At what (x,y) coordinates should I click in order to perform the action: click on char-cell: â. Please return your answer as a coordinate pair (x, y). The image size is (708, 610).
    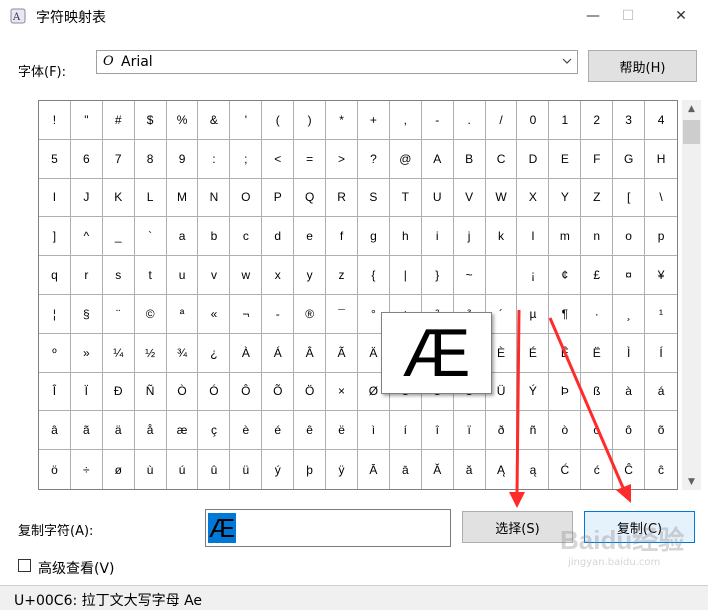
    Looking at the image, I should click on (55, 431).